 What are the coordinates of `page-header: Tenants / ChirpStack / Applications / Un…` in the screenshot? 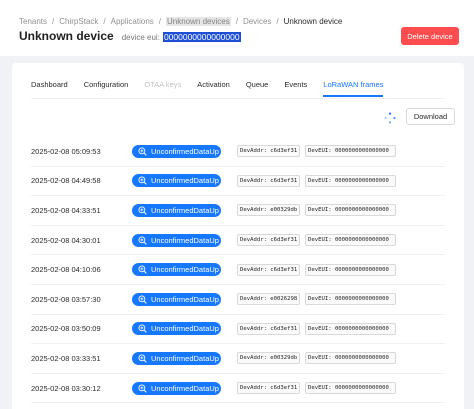 It's located at (237, 28).